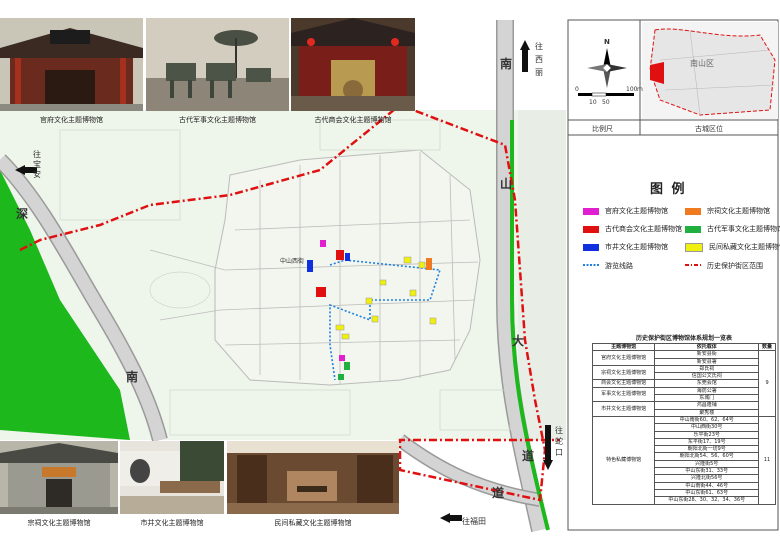  I want to click on legend-item-private: 民间私藏文化主题博物馆, so click(732, 247).